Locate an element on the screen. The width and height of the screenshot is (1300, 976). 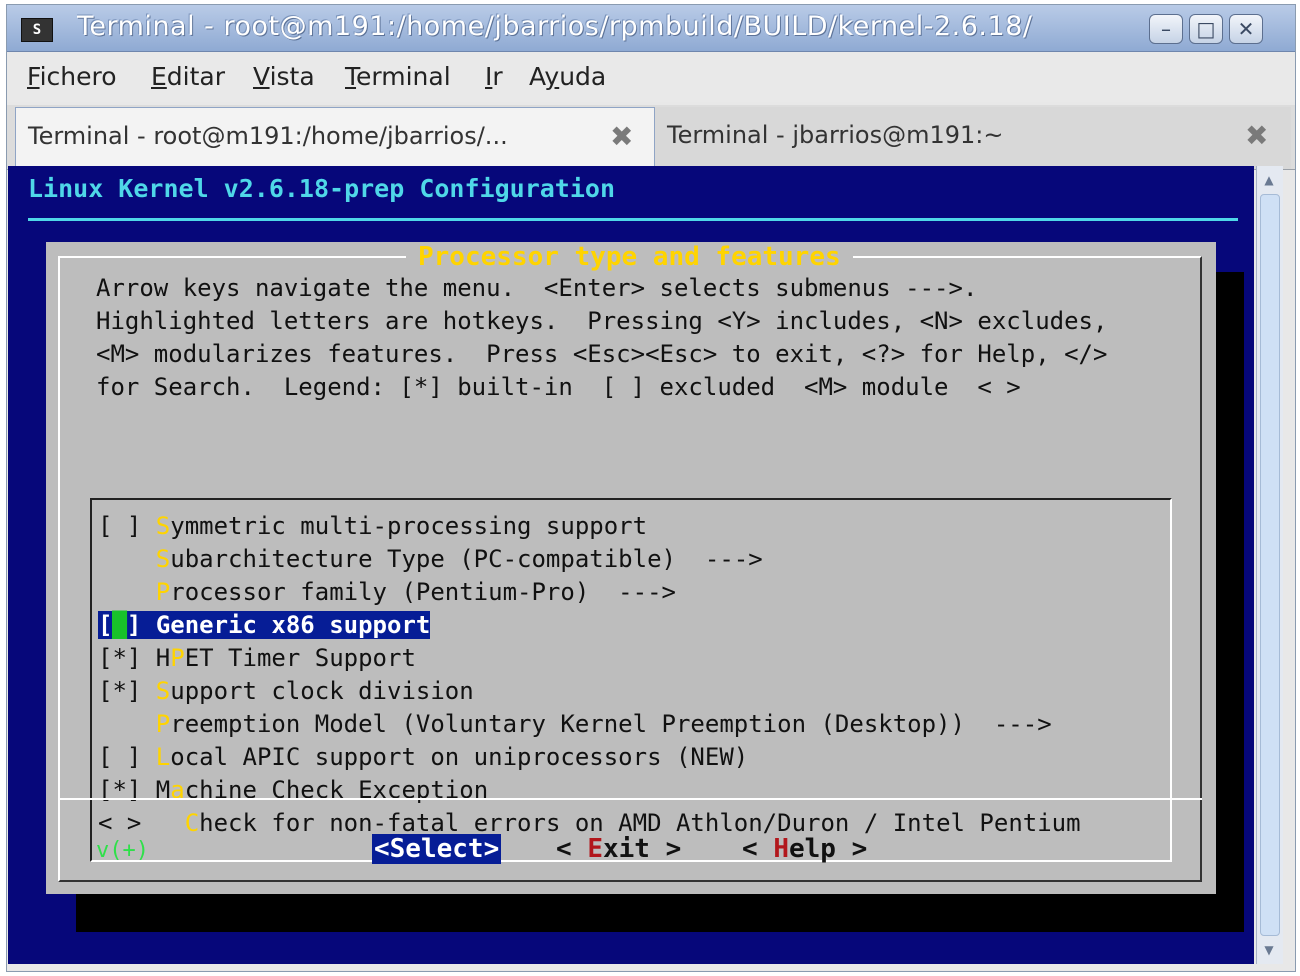
select-button: <Select> is located at coordinates (437, 849).